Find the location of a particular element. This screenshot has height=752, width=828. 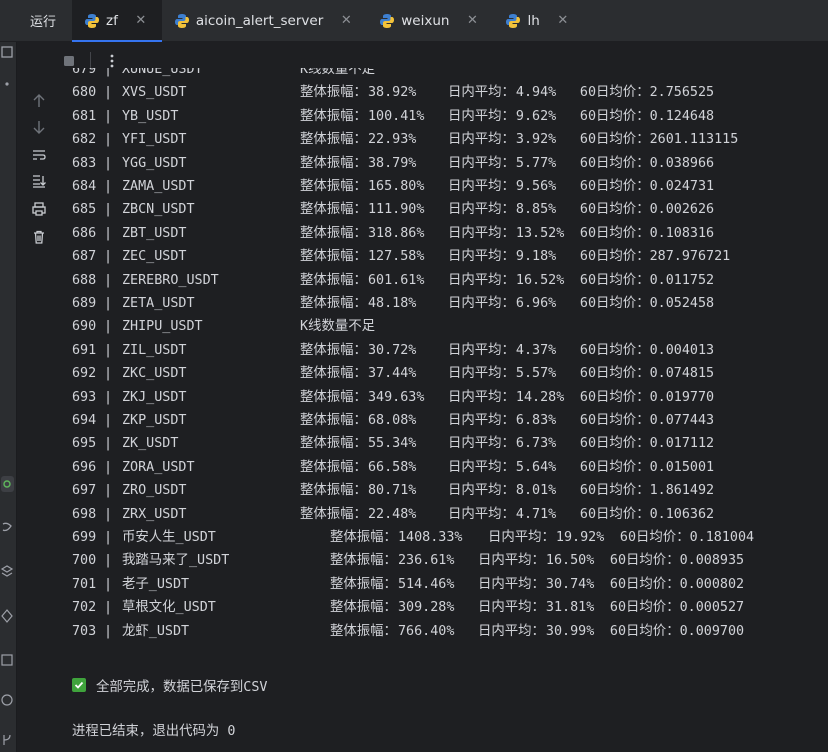

row-number: 700 is located at coordinates (84, 560).